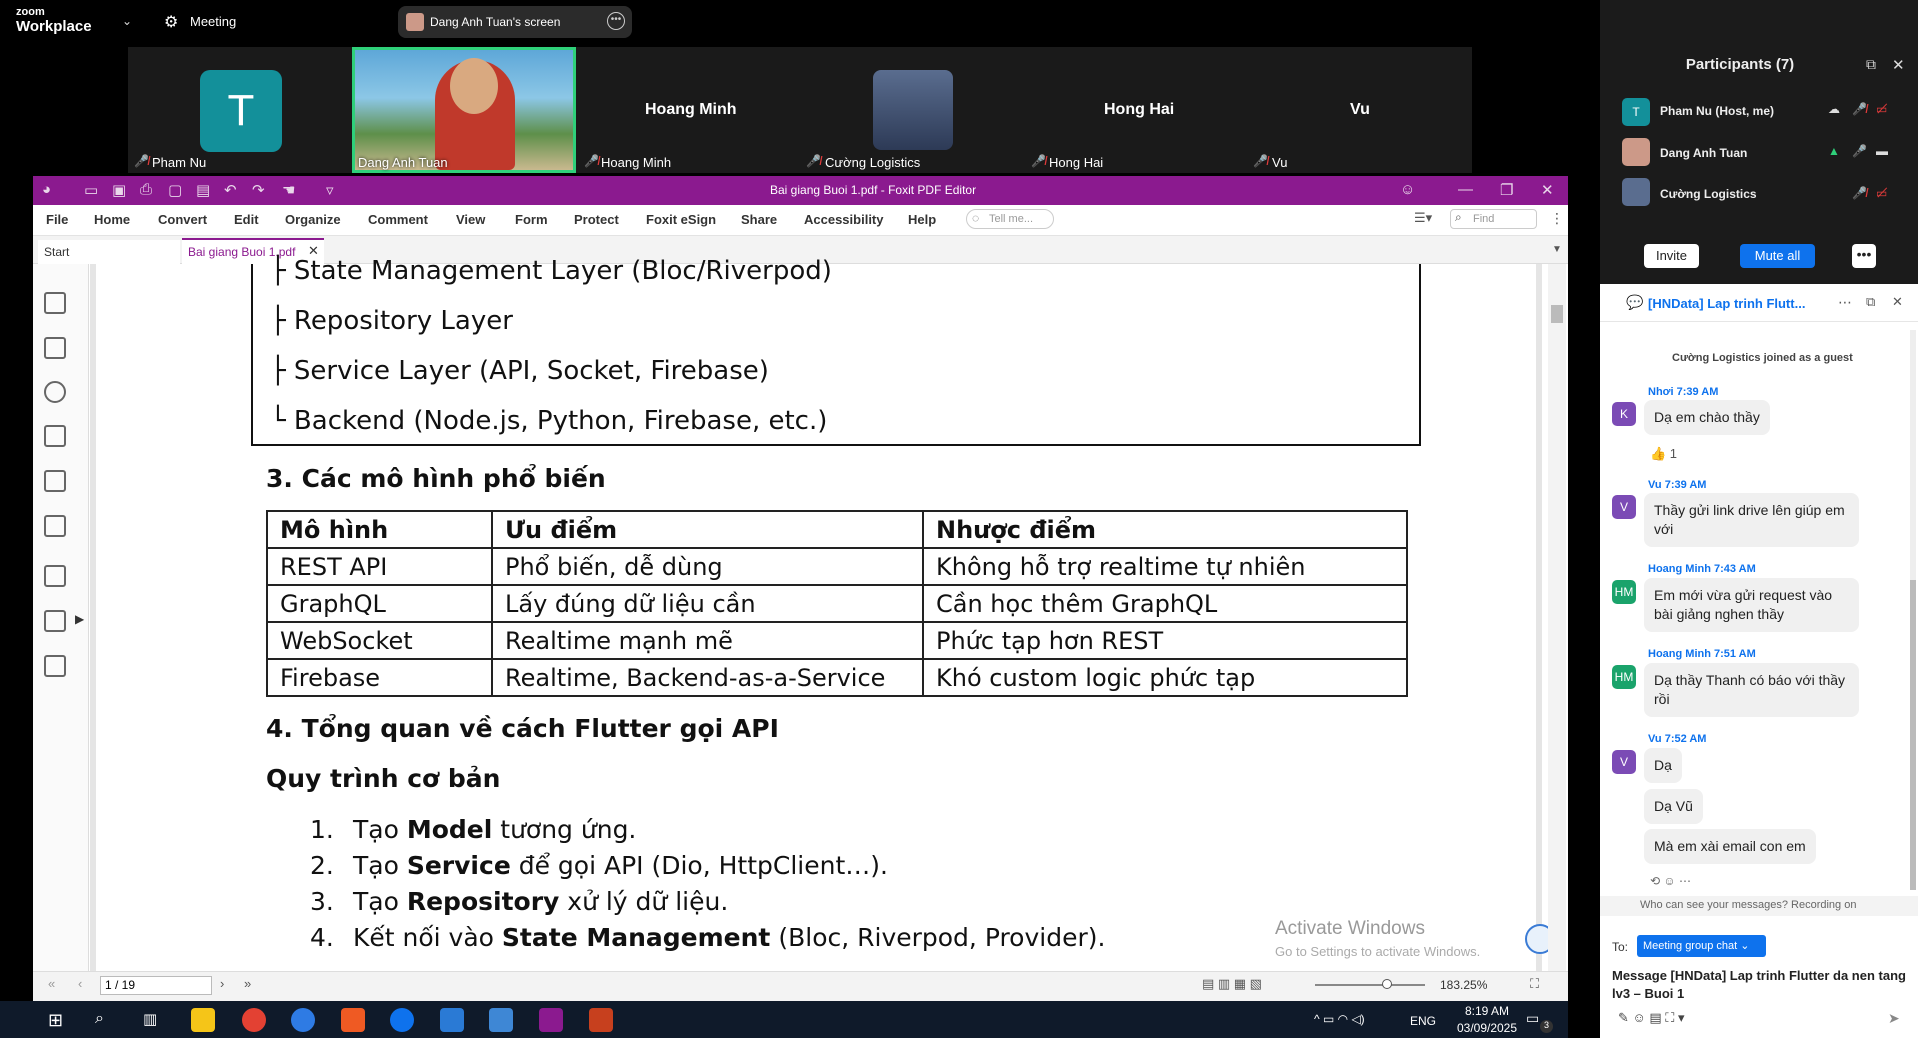 The image size is (1918, 1038). Describe the element at coordinates (1487, 1011) in the screenshot. I see `clock-time: 8:19 AM` at that location.